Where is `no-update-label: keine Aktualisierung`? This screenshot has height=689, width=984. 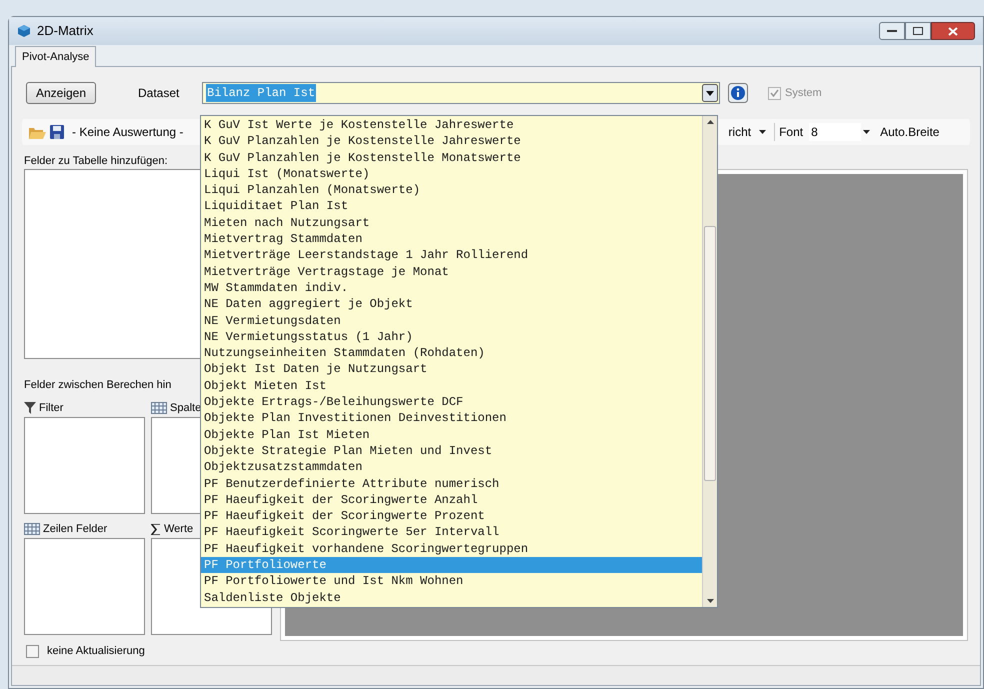
no-update-label: keine Aktualisierung is located at coordinates (96, 651).